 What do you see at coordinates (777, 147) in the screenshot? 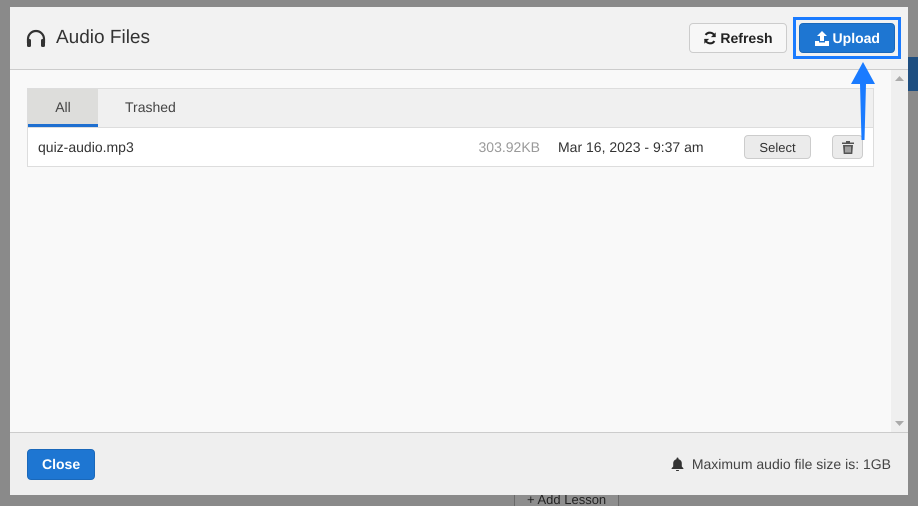
I see `select-button: Select` at bounding box center [777, 147].